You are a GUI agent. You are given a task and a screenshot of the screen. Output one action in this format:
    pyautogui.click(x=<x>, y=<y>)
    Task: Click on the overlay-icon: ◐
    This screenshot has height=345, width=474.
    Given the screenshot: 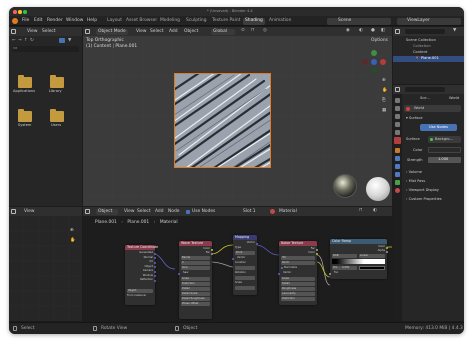 What is the action you would take?
    pyautogui.click(x=361, y=30)
    